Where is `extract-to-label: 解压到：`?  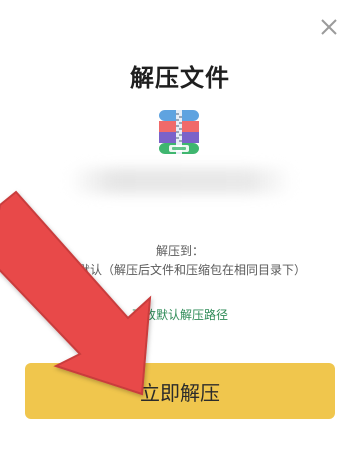 extract-to-label: 解压到： is located at coordinates (179, 251).